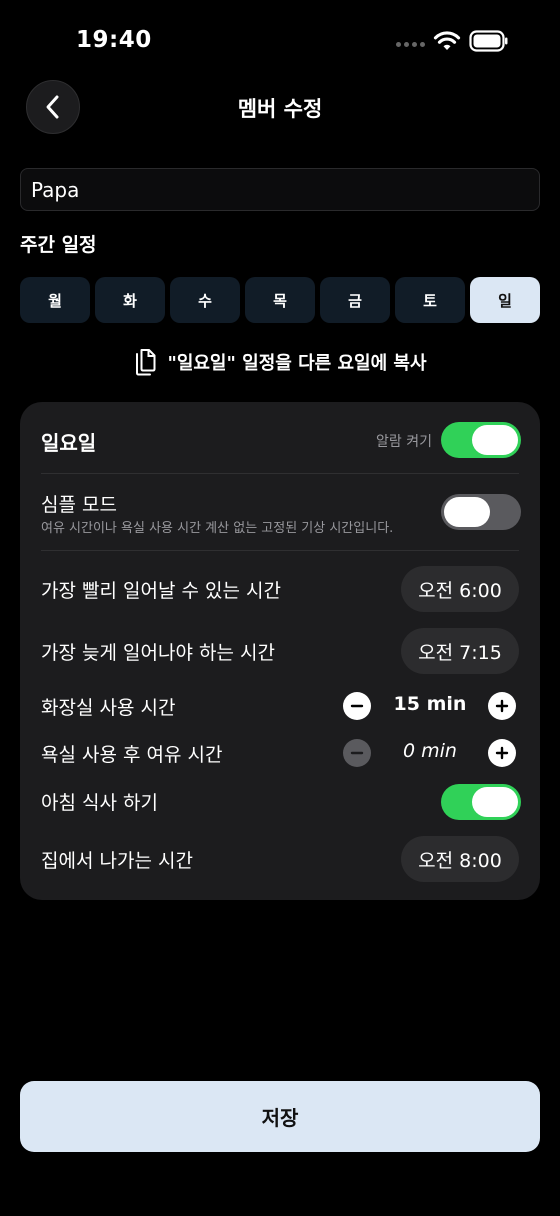 Image resolution: width=560 pixels, height=1216 pixels. Describe the element at coordinates (430, 704) in the screenshot. I see `bathroom-time-value: 15 min` at that location.